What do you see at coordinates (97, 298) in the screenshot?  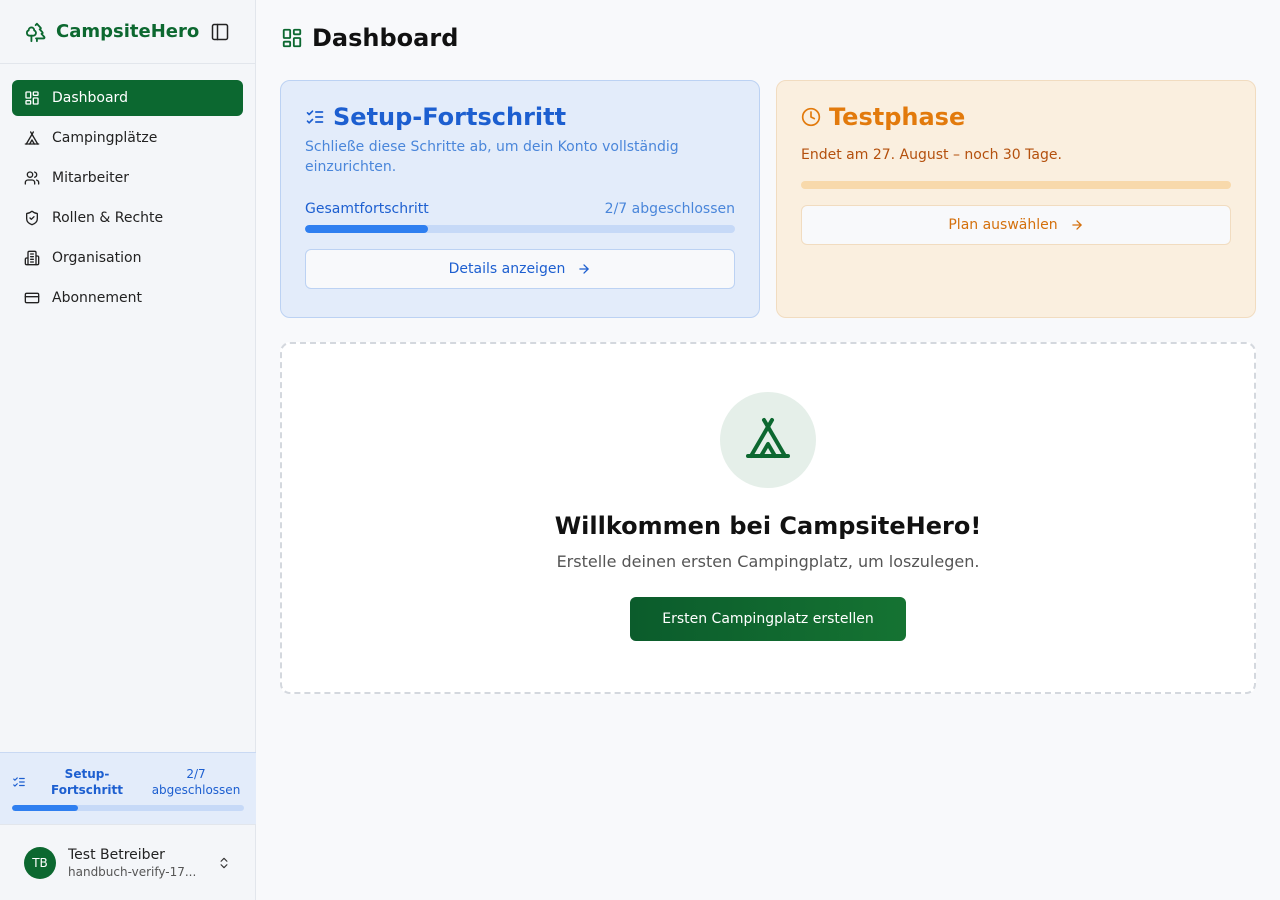 I see `sidebar-item-label: Abonnement` at bounding box center [97, 298].